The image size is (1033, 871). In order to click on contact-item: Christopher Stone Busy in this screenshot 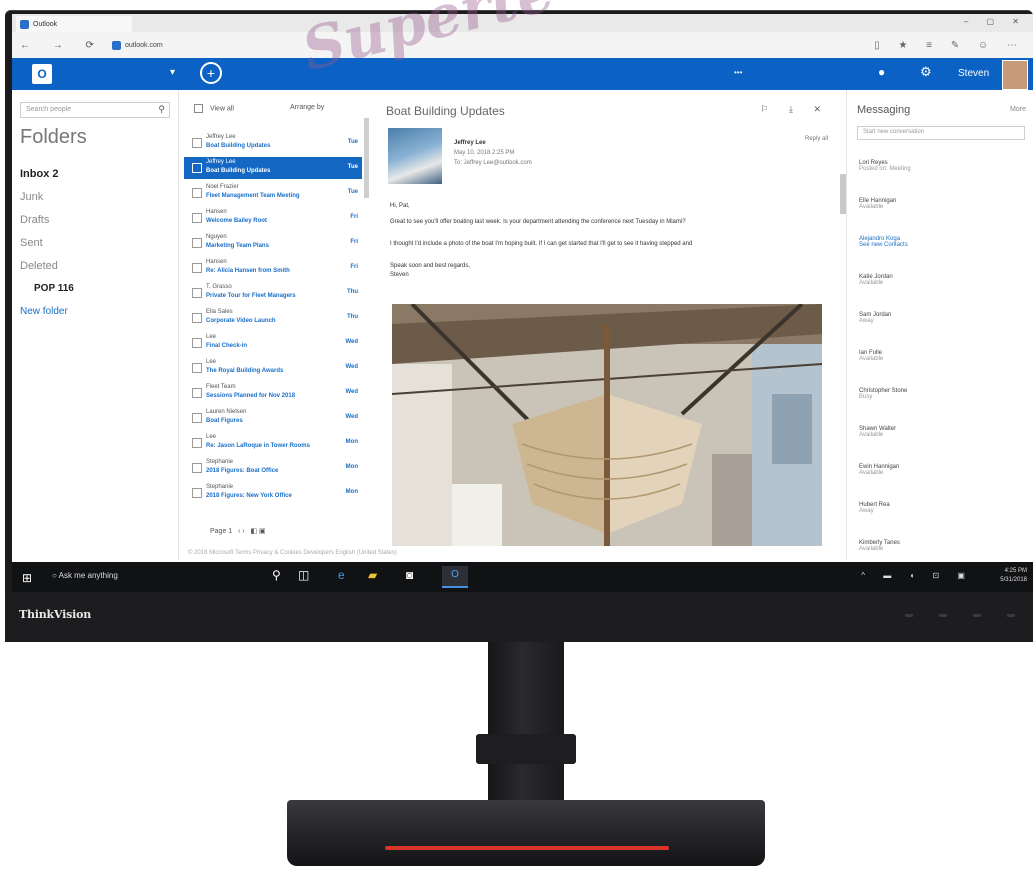, I will do `click(941, 394)`.